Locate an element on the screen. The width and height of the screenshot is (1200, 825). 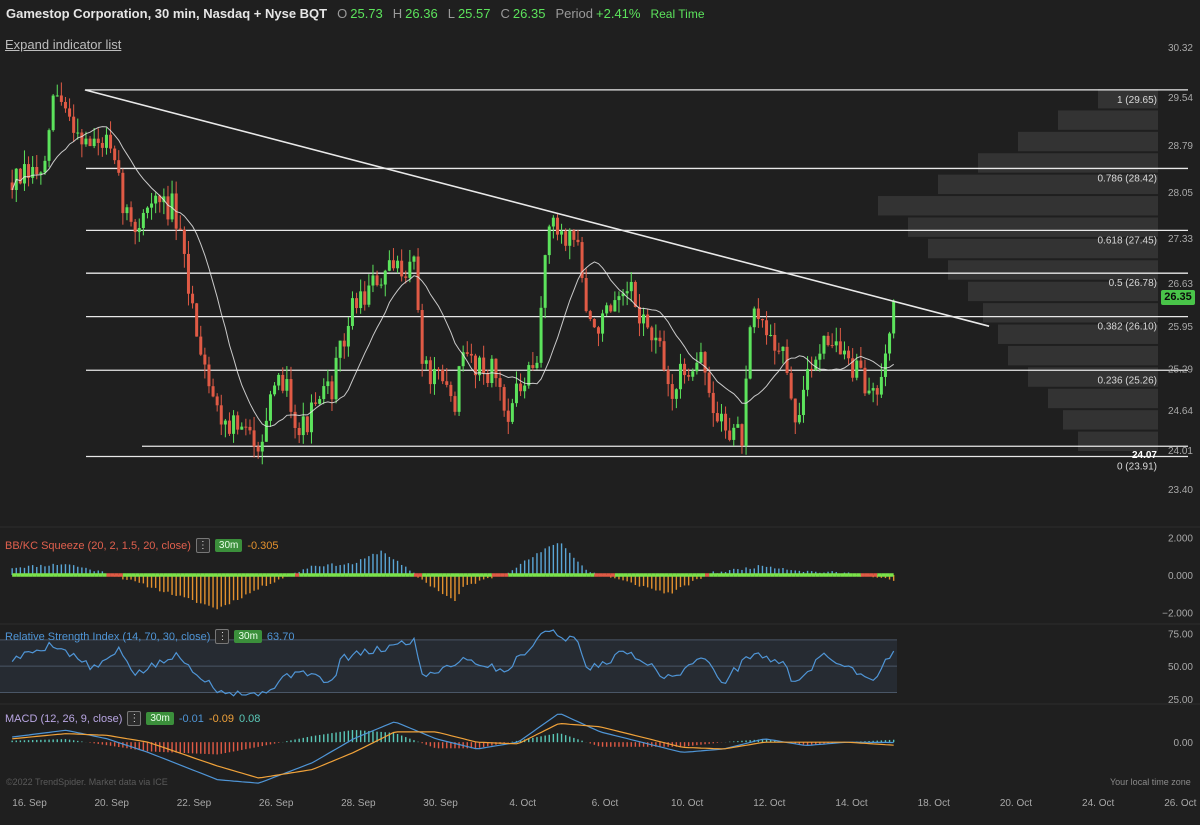
period-change: Period +2.41% is located at coordinates (597, 13).